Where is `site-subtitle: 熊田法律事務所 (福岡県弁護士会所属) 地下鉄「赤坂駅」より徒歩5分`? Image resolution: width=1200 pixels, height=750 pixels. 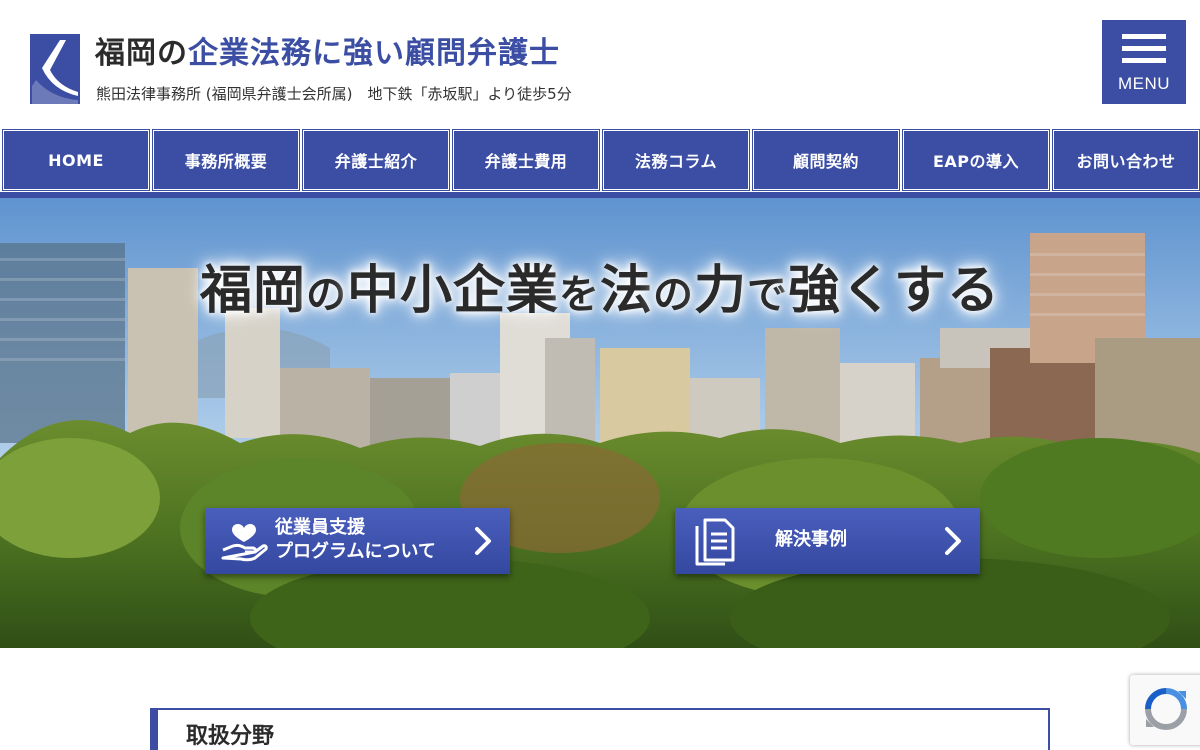 site-subtitle: 熊田法律事務所 (福岡県弁護士会所属) 地下鉄「赤坂駅」より徒歩5分 is located at coordinates (334, 94).